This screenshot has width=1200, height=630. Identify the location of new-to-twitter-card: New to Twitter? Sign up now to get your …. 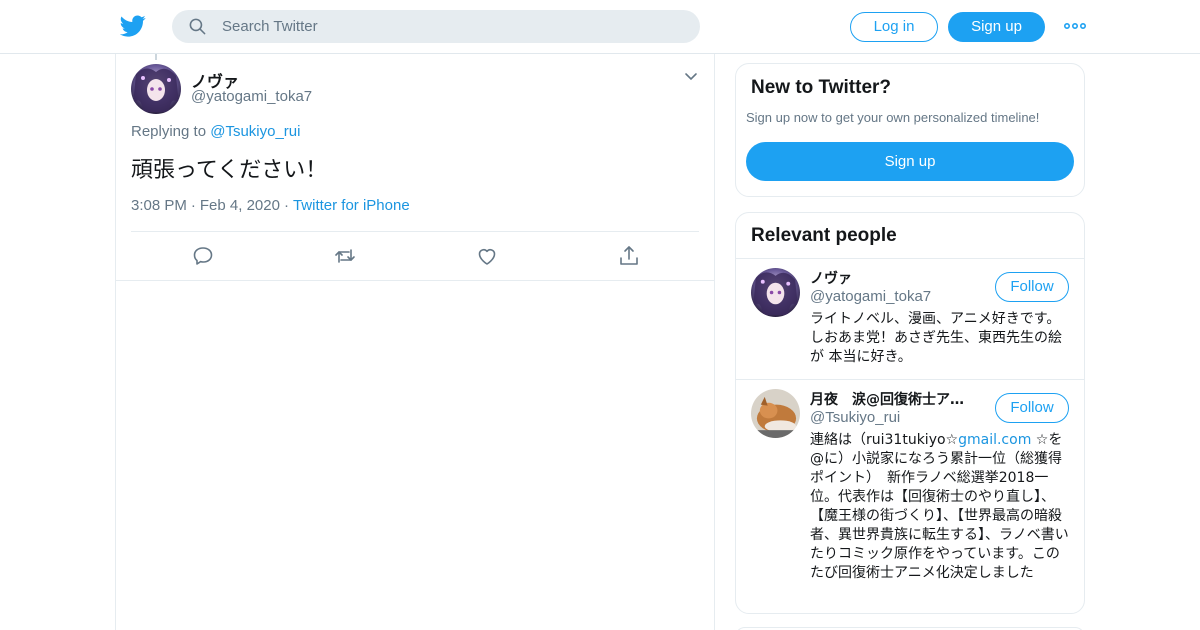
(910, 130).